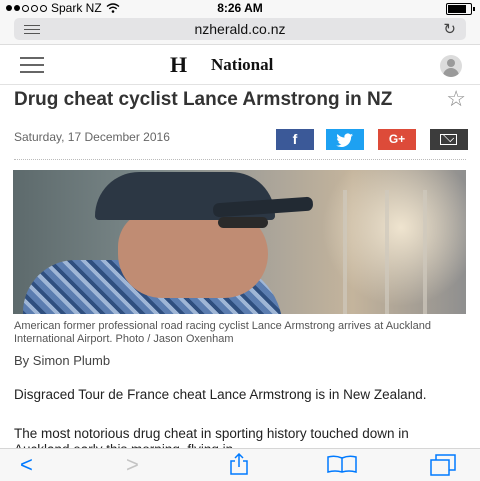  What do you see at coordinates (295, 139) in the screenshot?
I see `facebook-share-button: f` at bounding box center [295, 139].